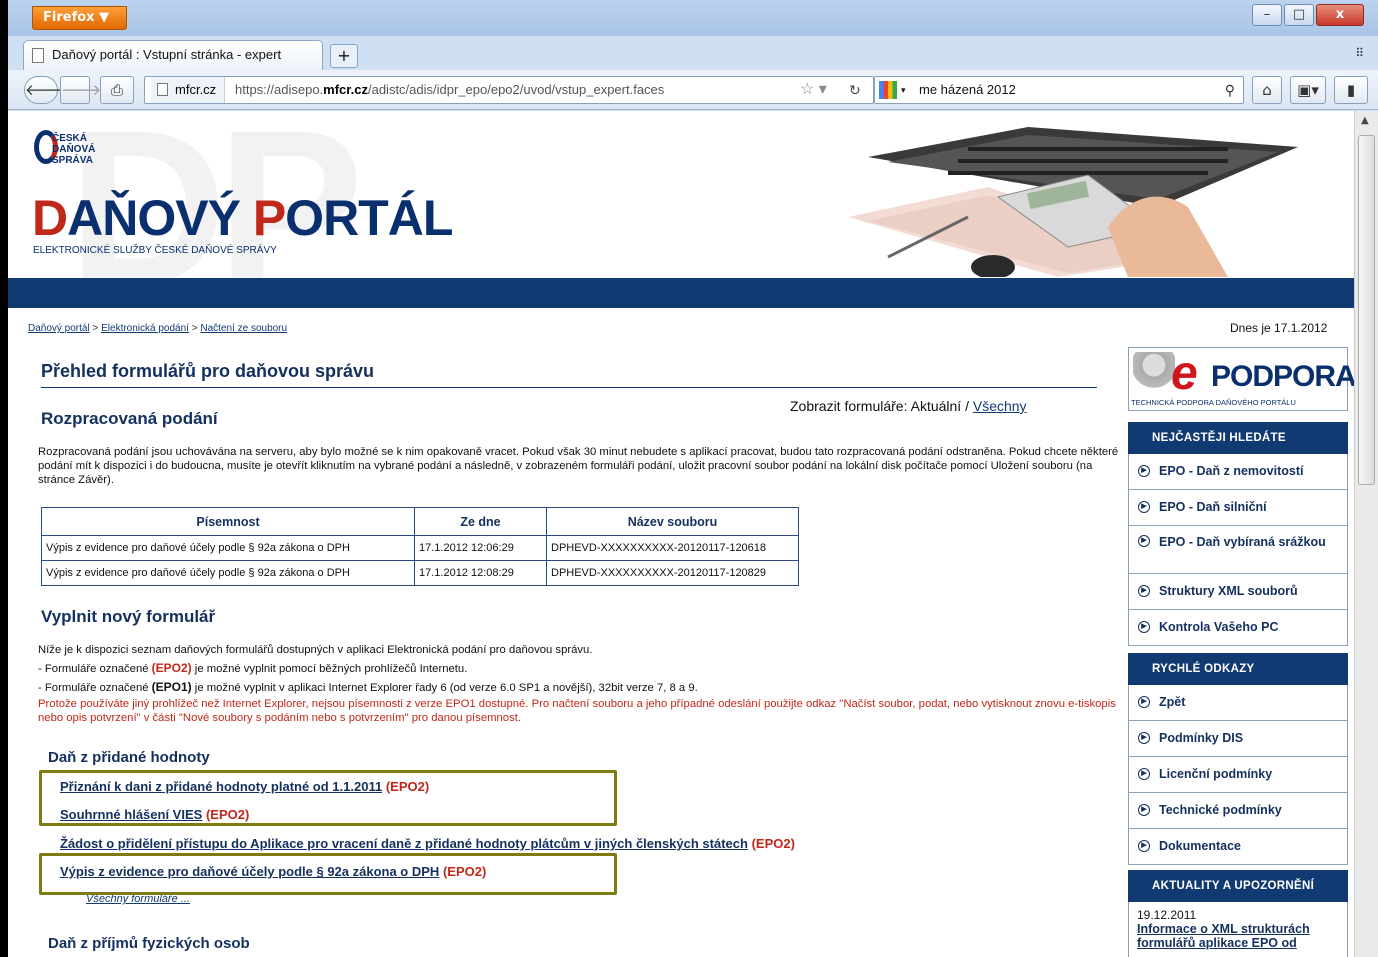 Image resolution: width=1378 pixels, height=957 pixels. What do you see at coordinates (59, 328) in the screenshot?
I see `breadcrumb-link-portal: Daňový portál` at bounding box center [59, 328].